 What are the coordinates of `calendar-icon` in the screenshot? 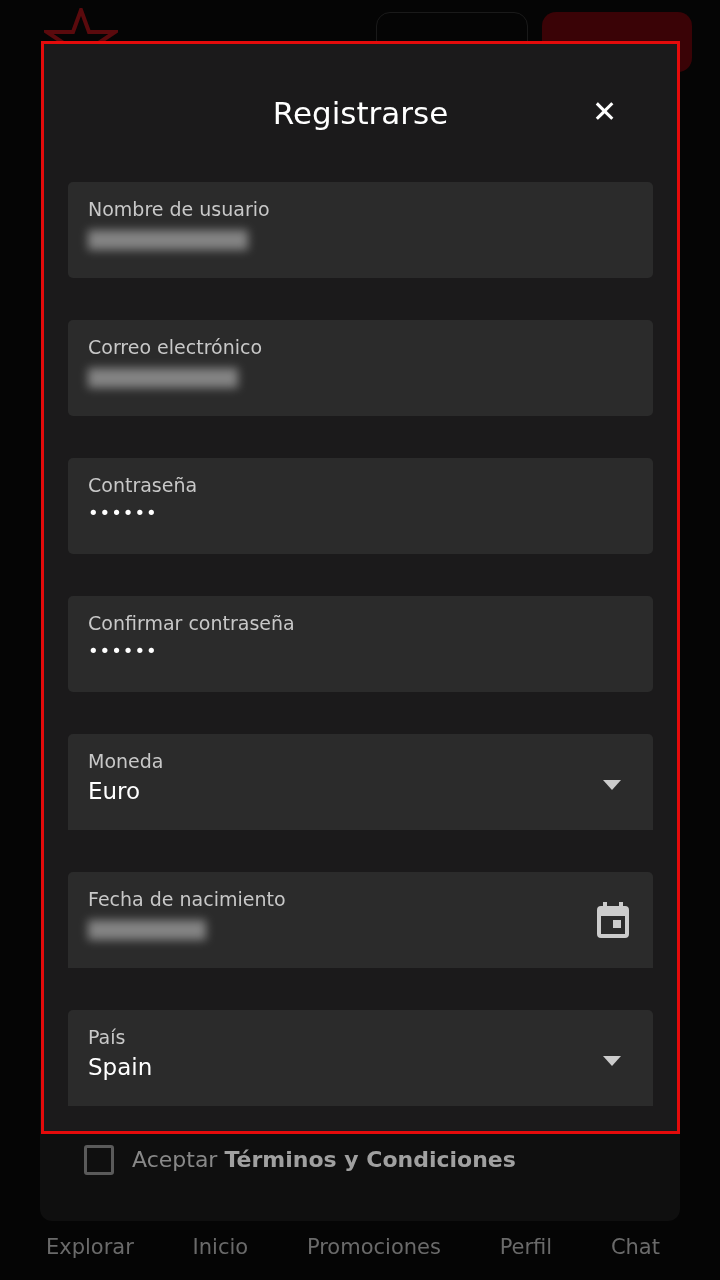 It's located at (613, 920).